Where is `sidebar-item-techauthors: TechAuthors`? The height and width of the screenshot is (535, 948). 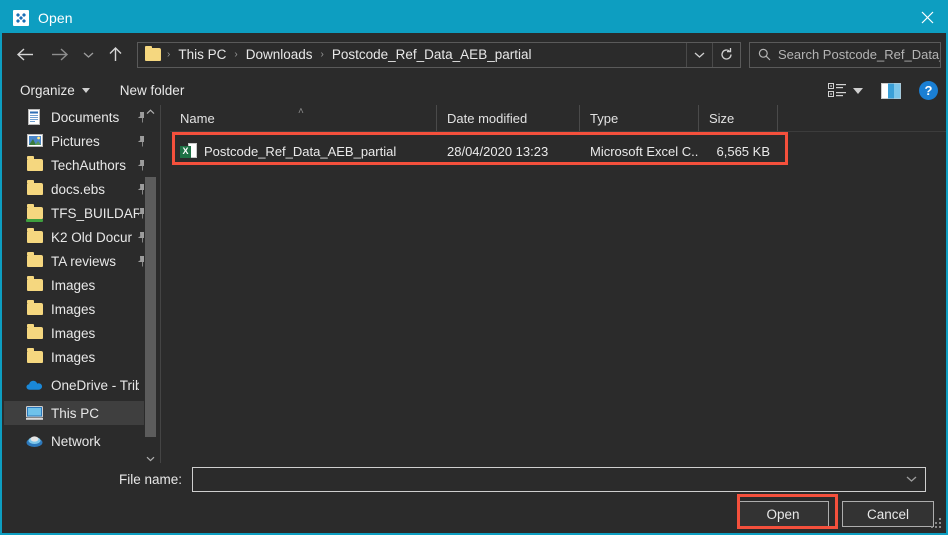
sidebar-item-techauthors: TechAuthors is located at coordinates (80, 165).